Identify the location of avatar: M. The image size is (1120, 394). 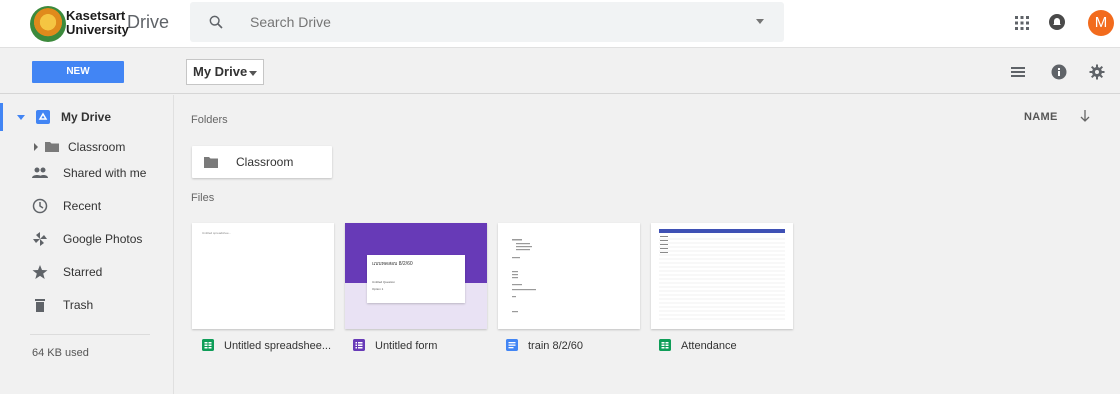
(1101, 23).